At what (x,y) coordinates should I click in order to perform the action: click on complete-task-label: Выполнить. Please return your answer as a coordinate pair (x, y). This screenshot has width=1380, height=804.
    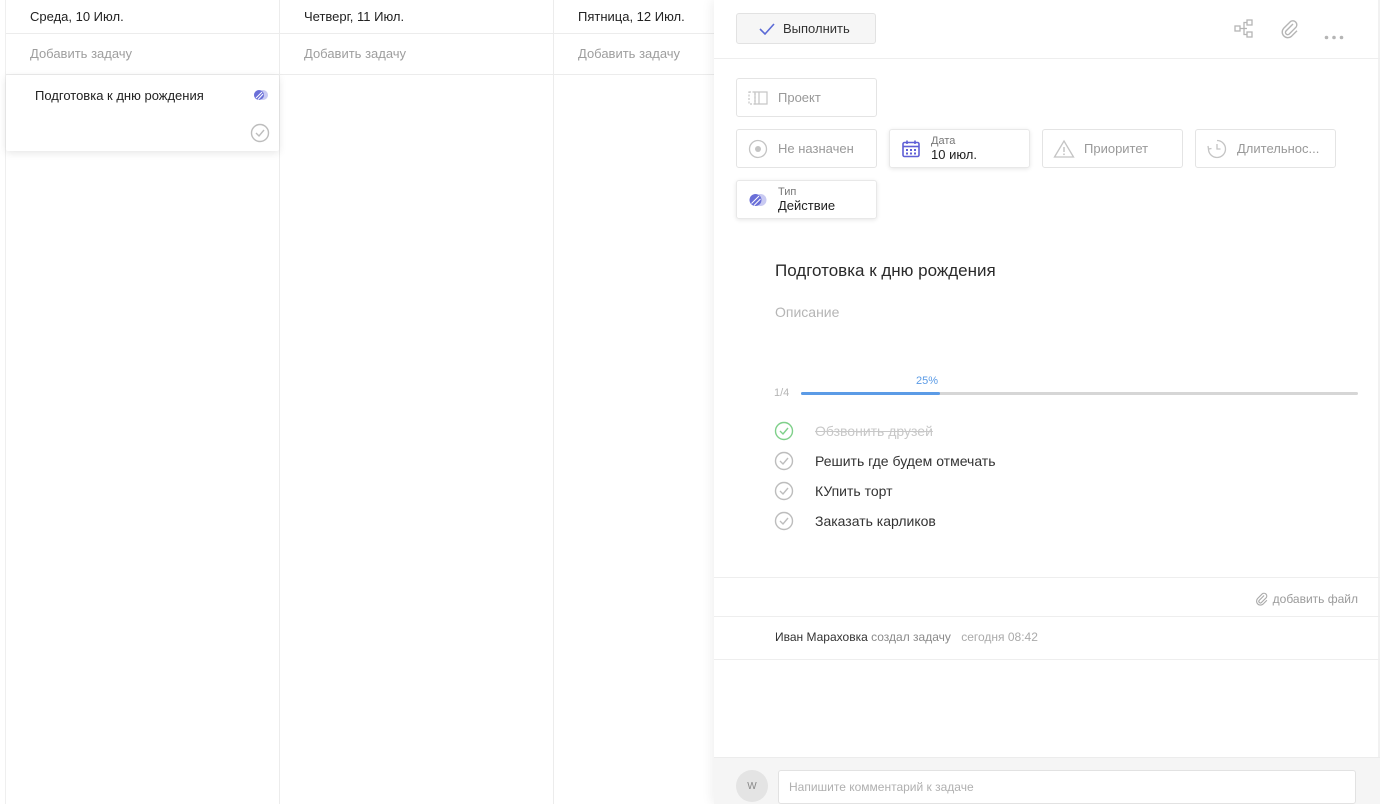
    Looking at the image, I should click on (816, 28).